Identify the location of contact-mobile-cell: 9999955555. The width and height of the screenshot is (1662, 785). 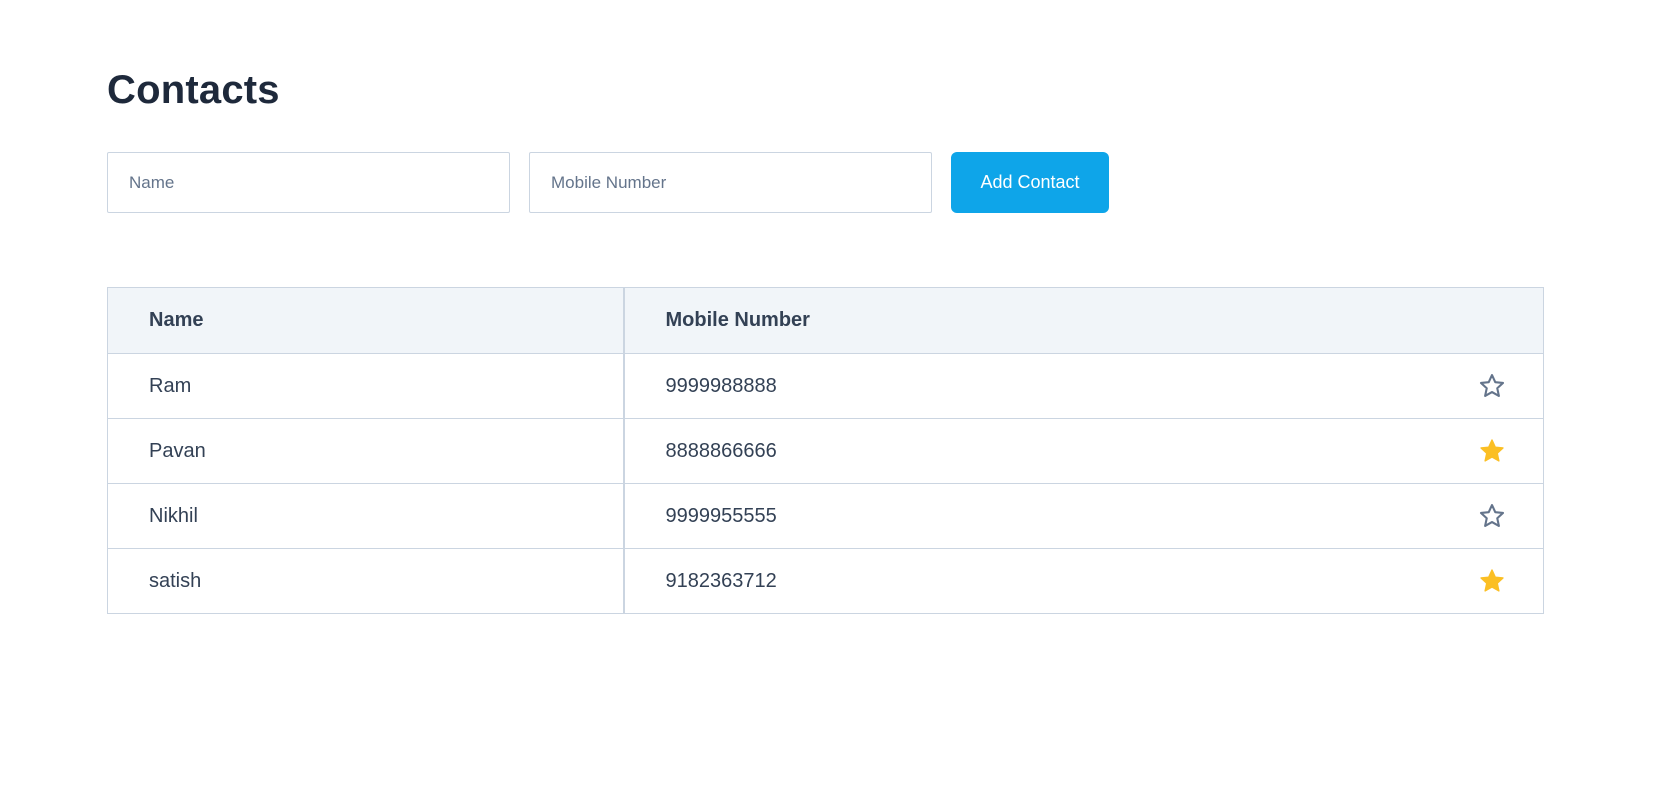
(1083, 516).